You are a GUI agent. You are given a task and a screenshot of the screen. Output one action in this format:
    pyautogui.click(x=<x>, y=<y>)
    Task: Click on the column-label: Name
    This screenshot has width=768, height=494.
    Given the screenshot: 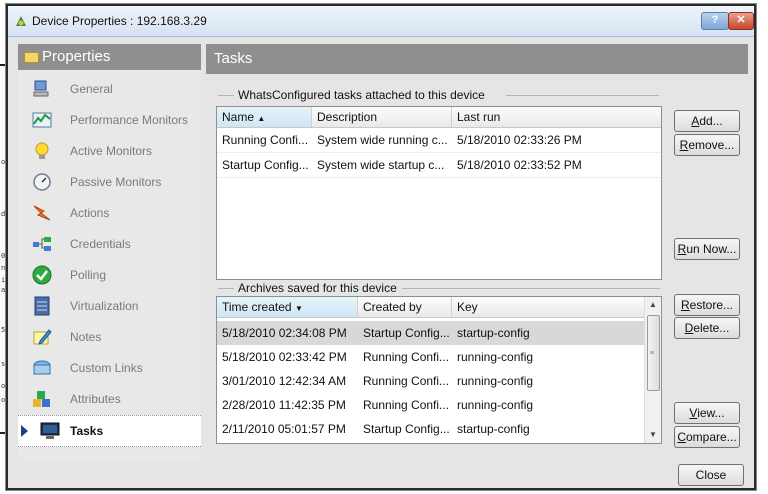 What is the action you would take?
    pyautogui.click(x=238, y=117)
    